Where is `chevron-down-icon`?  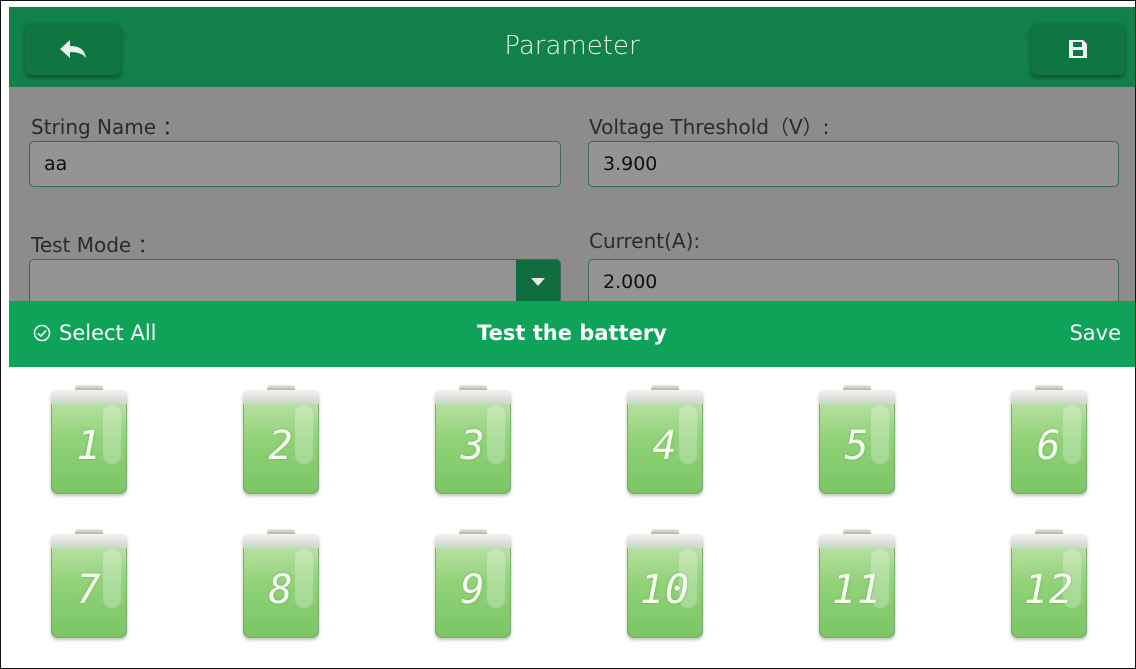
chevron-down-icon is located at coordinates (538, 282).